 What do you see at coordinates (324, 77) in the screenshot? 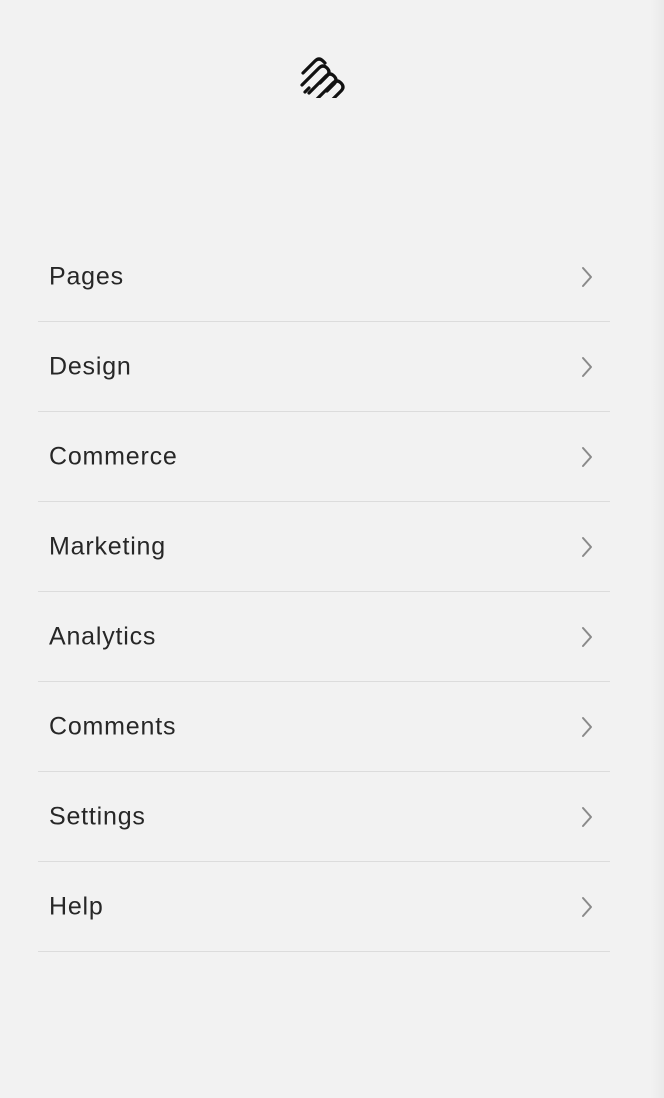
I see `squarespace-logo-icon` at bounding box center [324, 77].